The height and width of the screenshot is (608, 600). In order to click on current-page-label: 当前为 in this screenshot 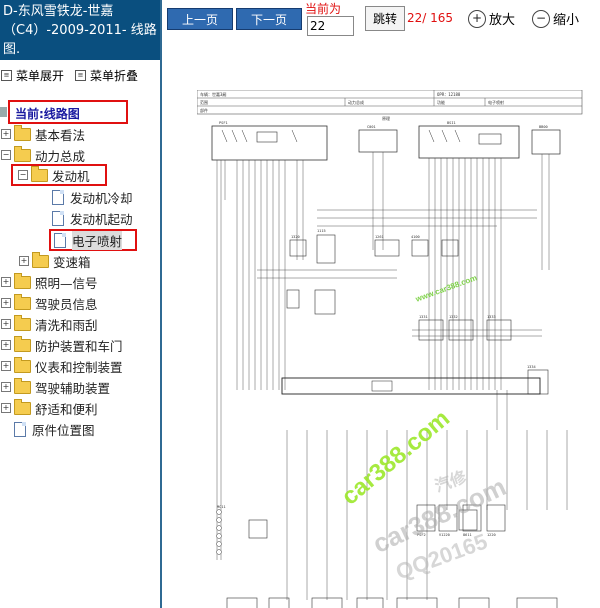, I will do `click(323, 9)`.